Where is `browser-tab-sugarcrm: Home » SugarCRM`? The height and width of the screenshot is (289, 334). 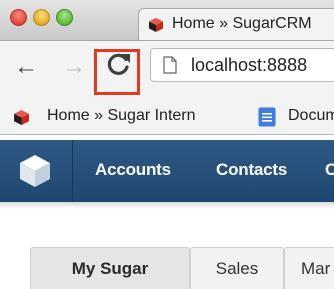
browser-tab-sugarcrm: Home » SugarCRM is located at coordinates (236, 24).